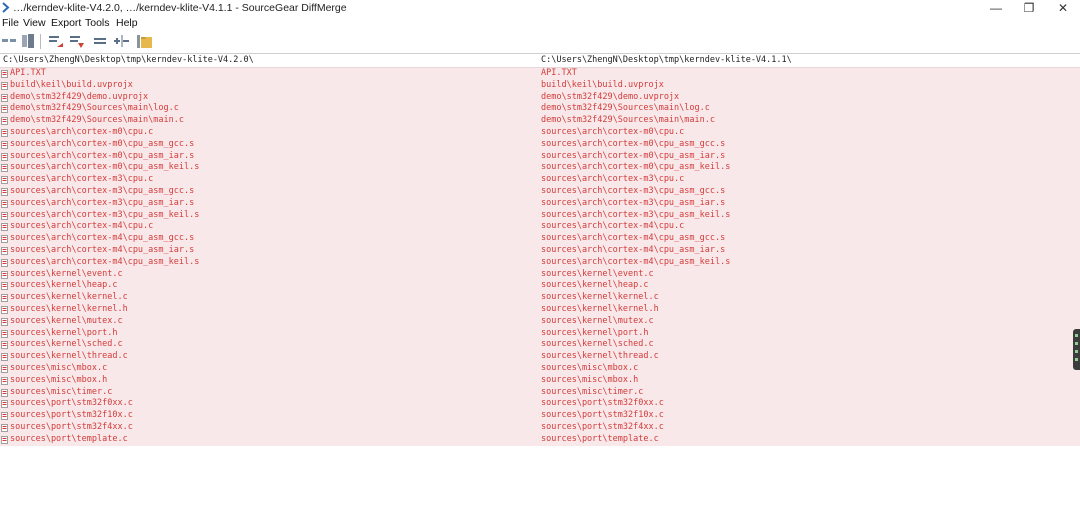 The height and width of the screenshot is (505, 1080). I want to click on file-path: sources\kernel\event.c, so click(597, 273).